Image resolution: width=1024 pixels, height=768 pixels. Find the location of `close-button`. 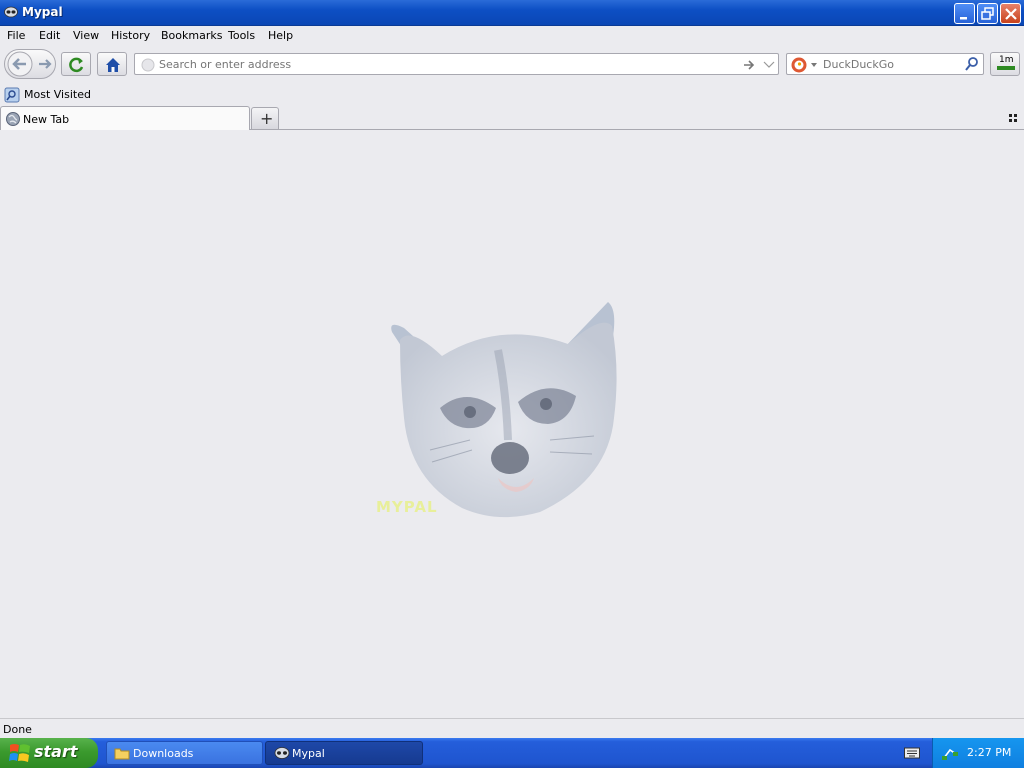

close-button is located at coordinates (1010, 13).